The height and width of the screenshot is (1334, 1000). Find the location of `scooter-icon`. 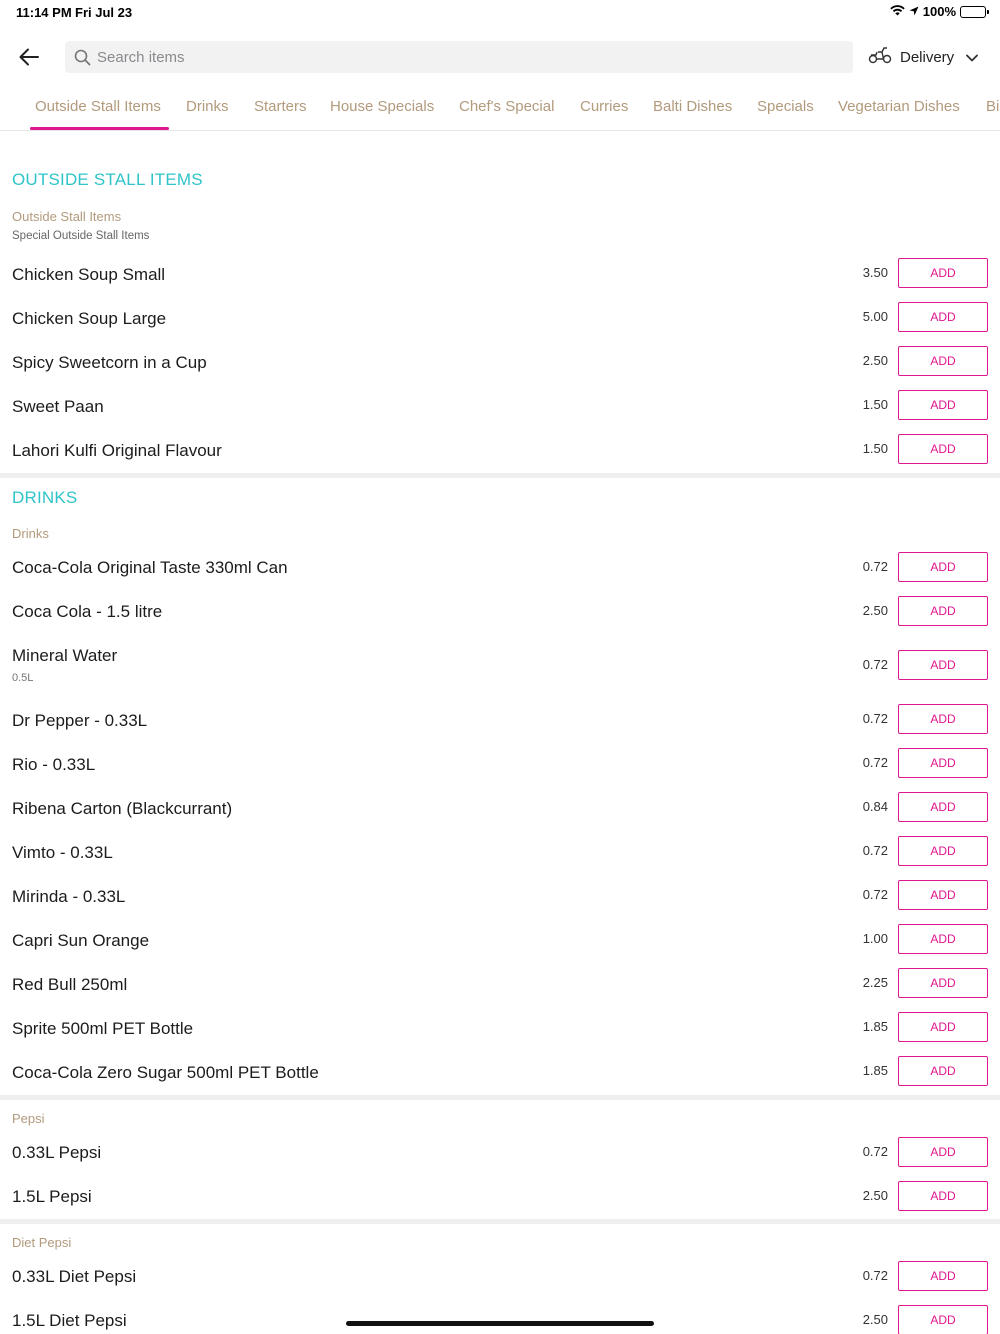

scooter-icon is located at coordinates (880, 57).